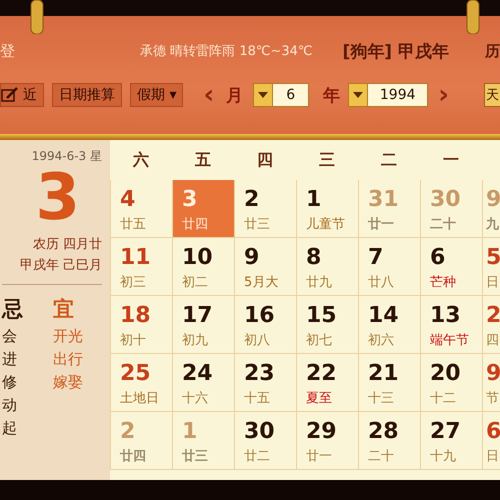 This screenshot has height=500, width=500. What do you see at coordinates (10, 360) in the screenshot?
I see `avoid-item: 进` at bounding box center [10, 360].